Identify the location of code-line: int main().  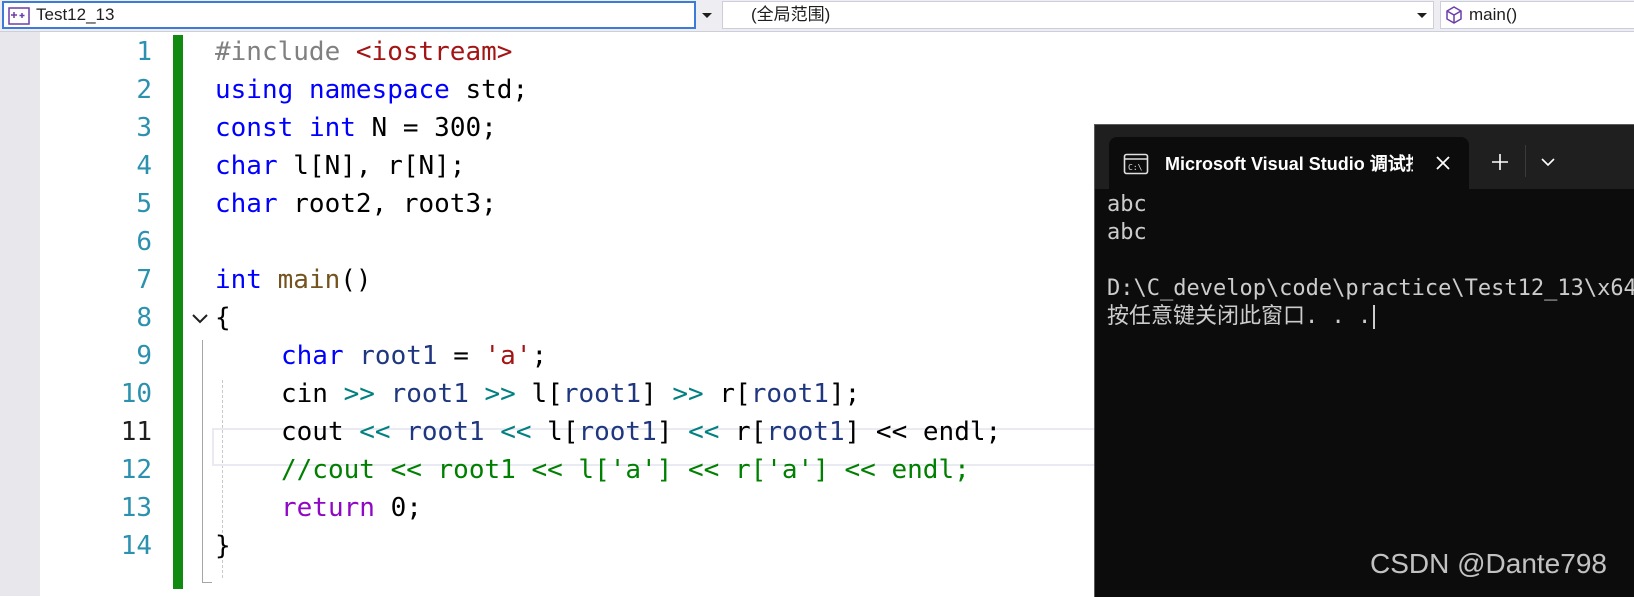
(293, 280).